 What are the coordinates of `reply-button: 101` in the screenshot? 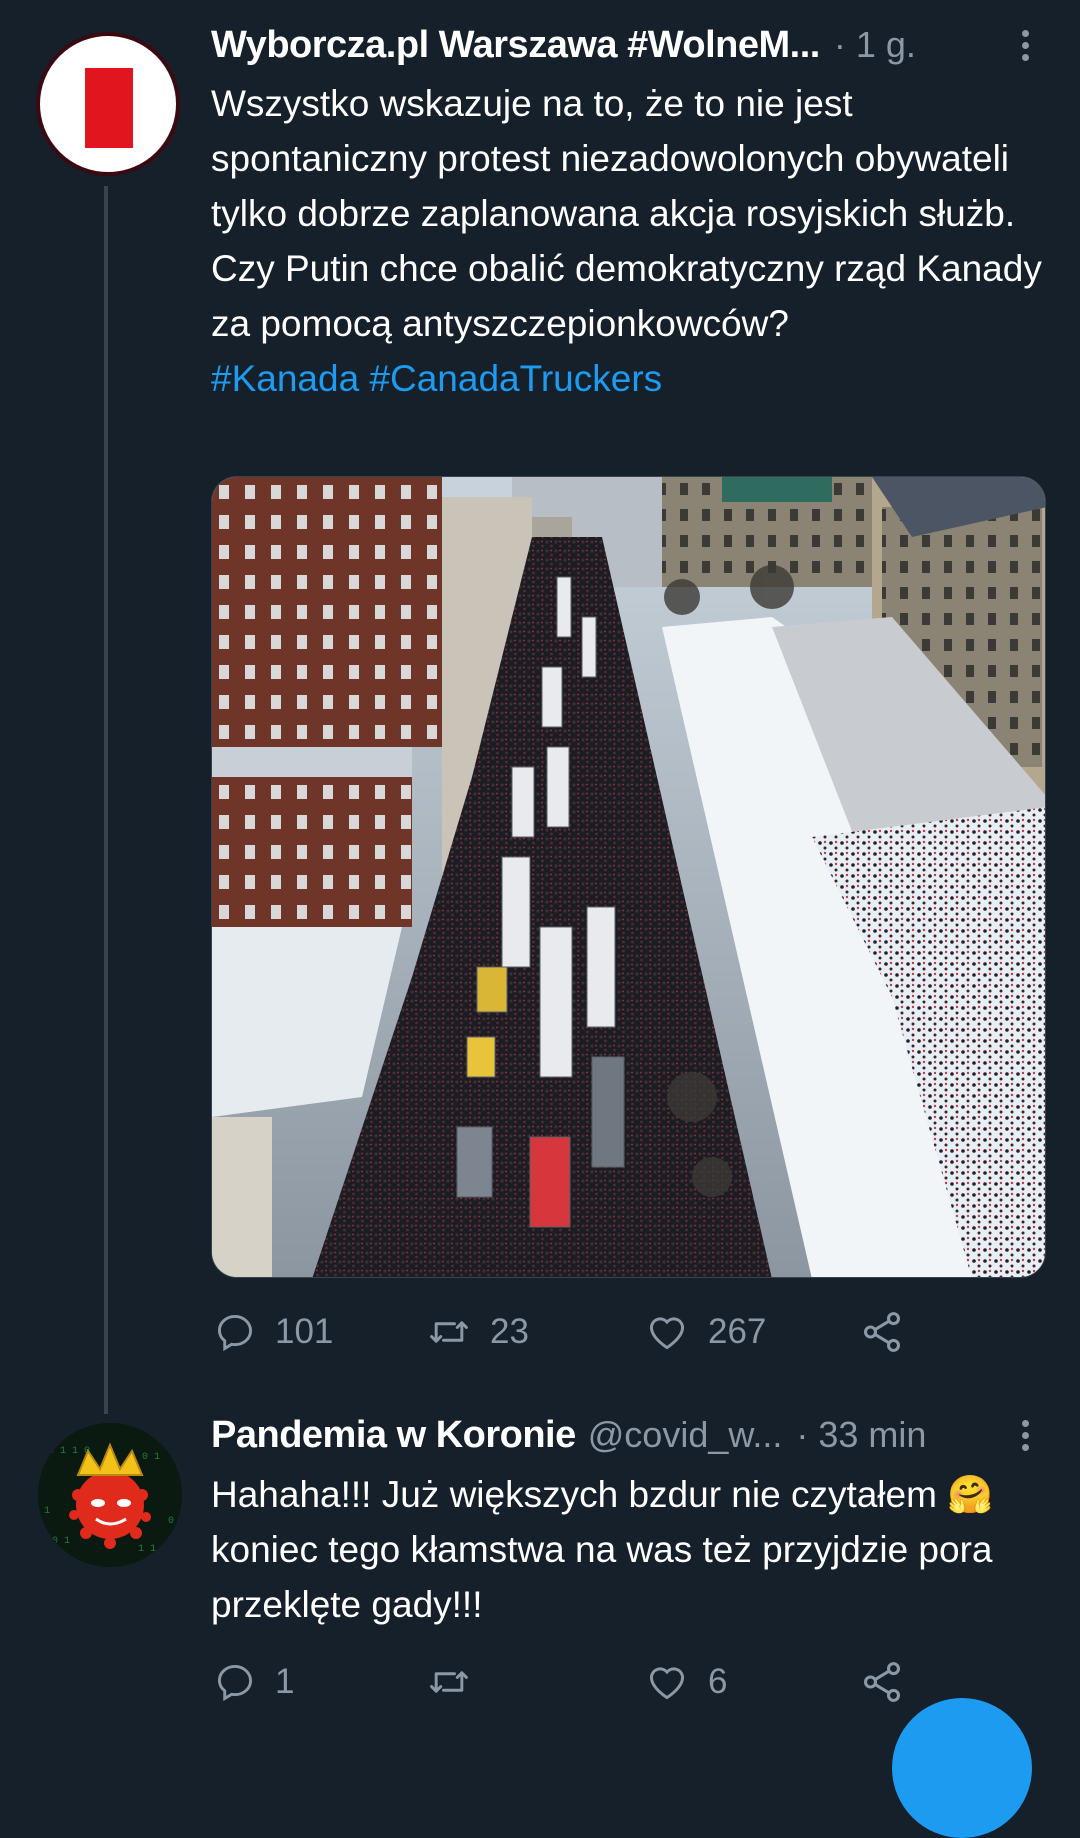 It's located at (273, 1332).